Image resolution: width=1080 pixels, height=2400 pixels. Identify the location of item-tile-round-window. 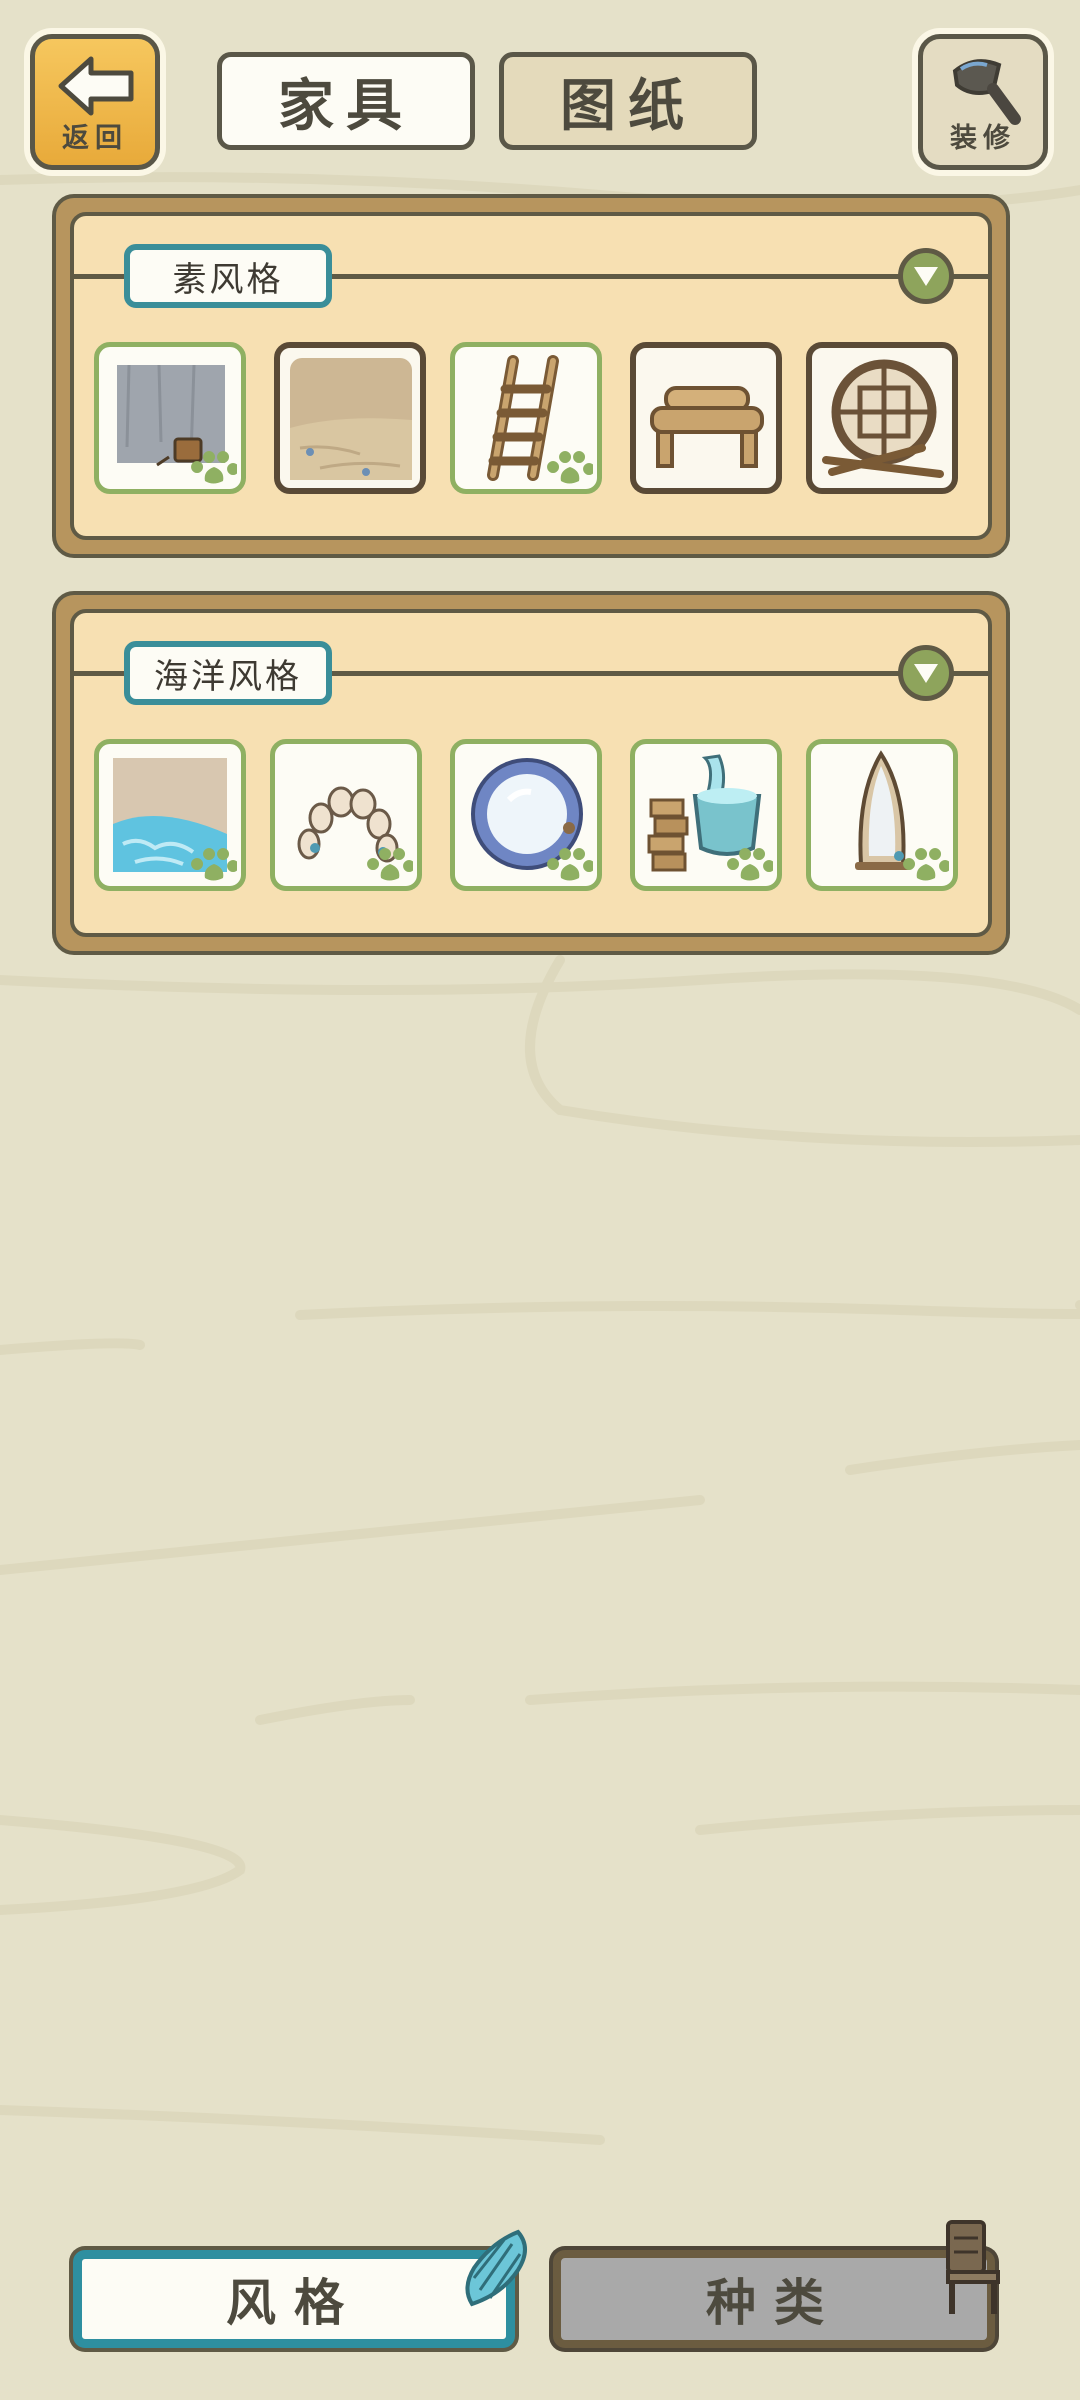
(882, 418).